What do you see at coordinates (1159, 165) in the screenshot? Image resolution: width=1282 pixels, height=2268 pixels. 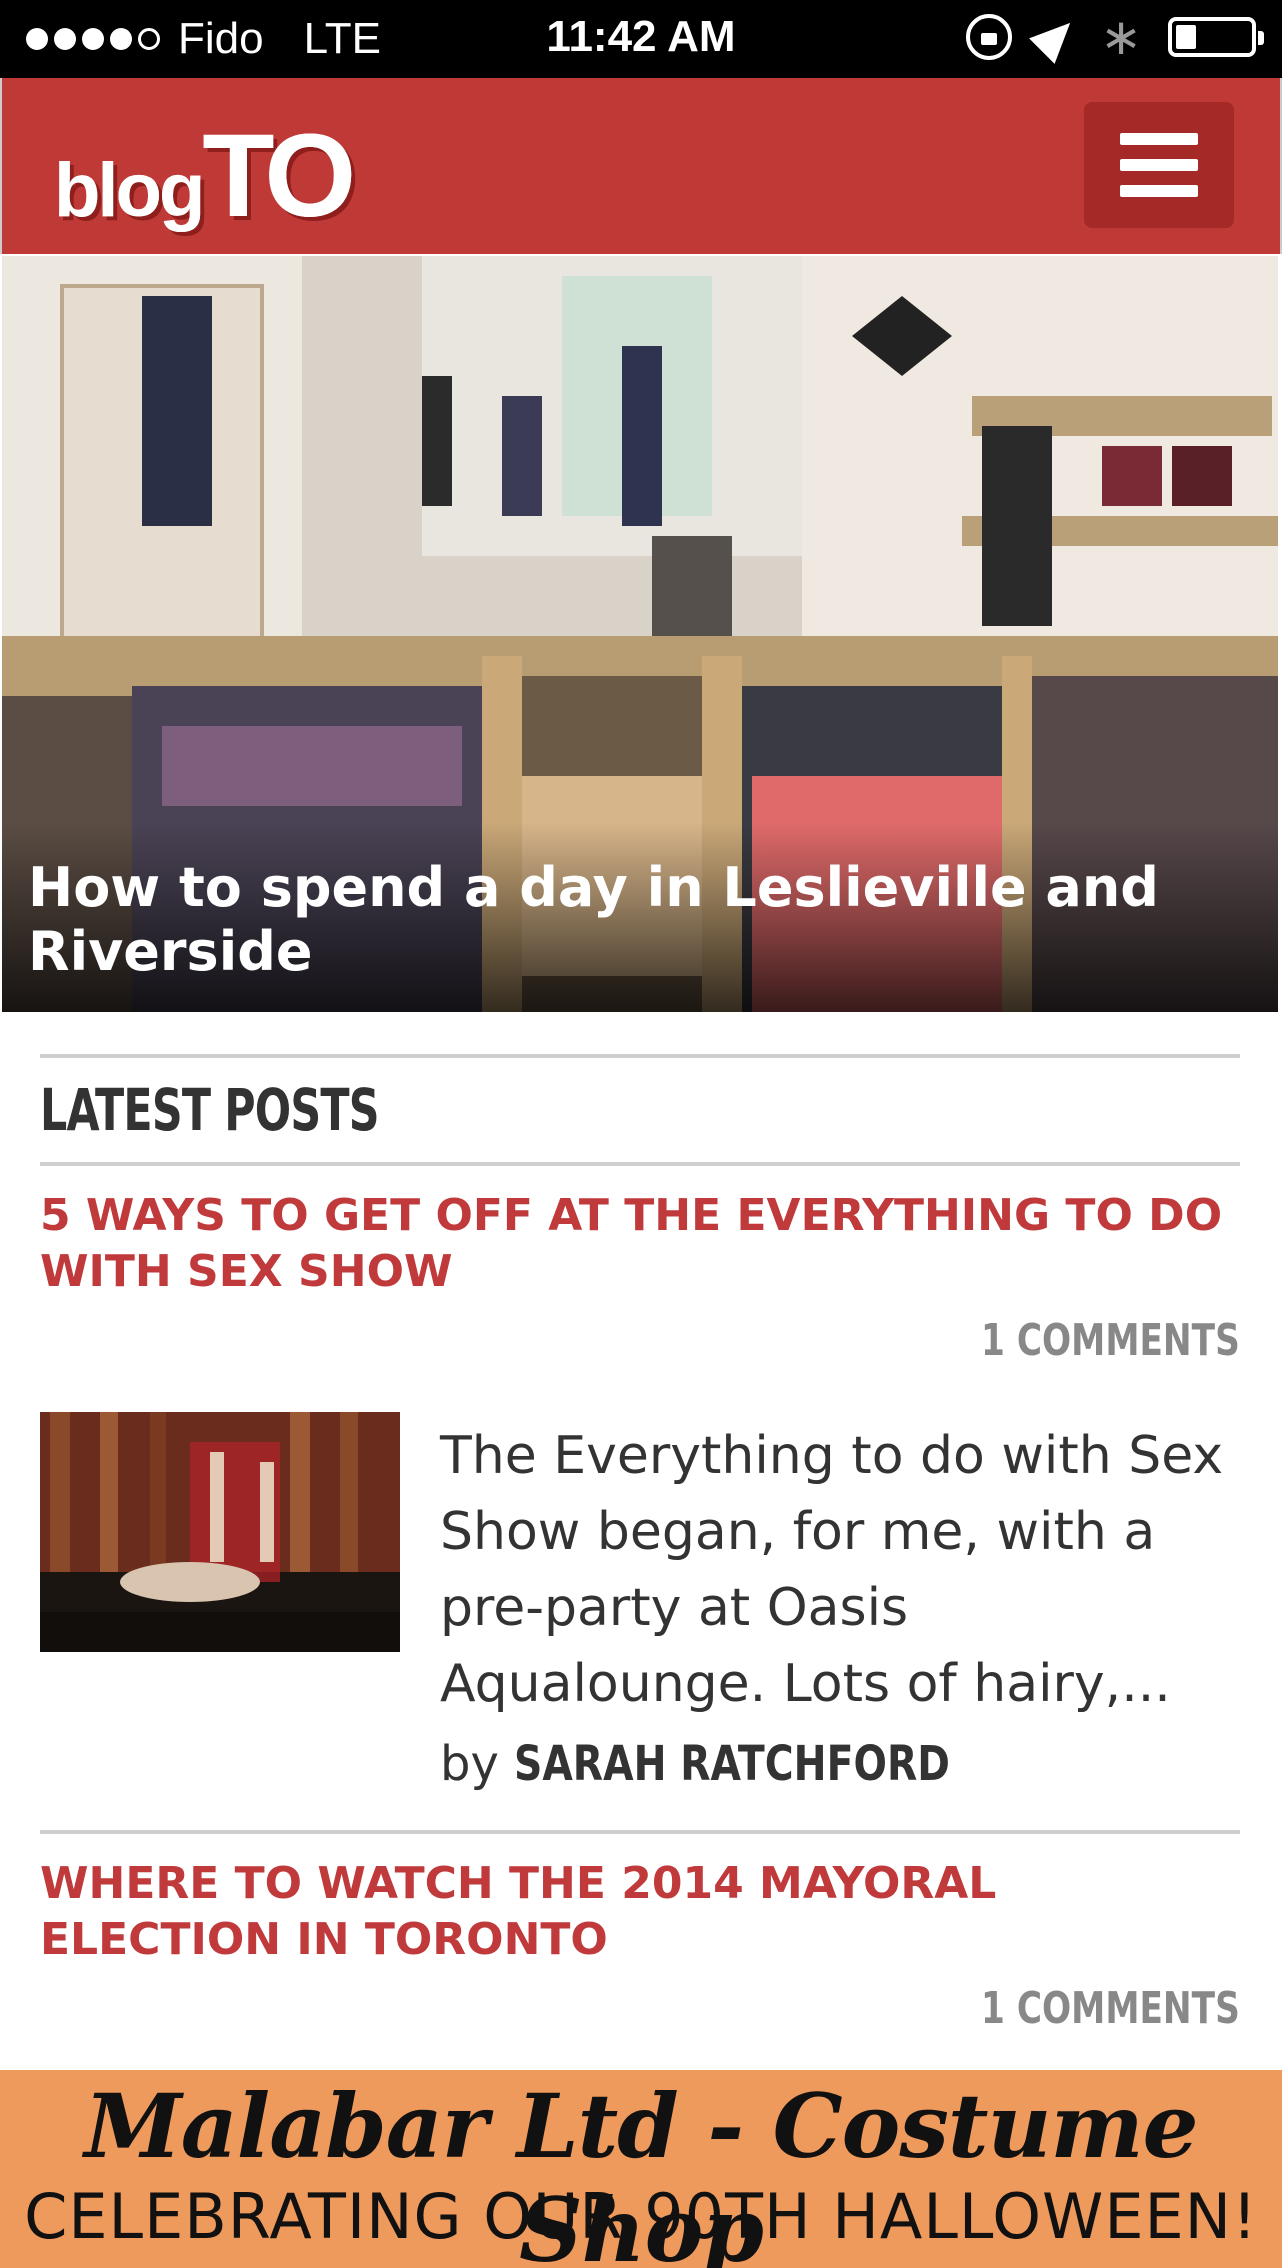 I see `menu-button` at bounding box center [1159, 165].